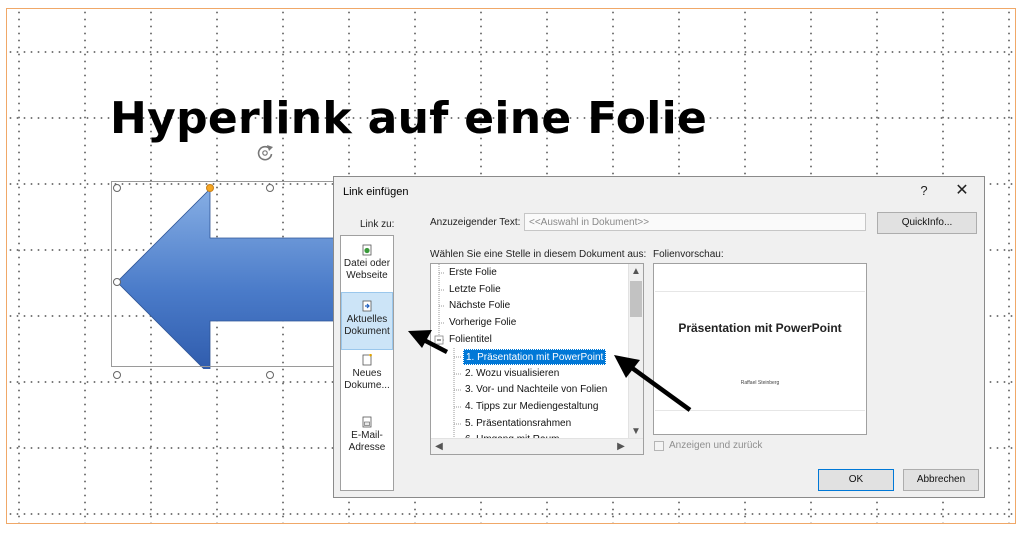 The width and height of the screenshot is (1024, 533). Describe the element at coordinates (760, 328) in the screenshot. I see `preview-slide-title: Präsentation mit PowerPoint` at that location.